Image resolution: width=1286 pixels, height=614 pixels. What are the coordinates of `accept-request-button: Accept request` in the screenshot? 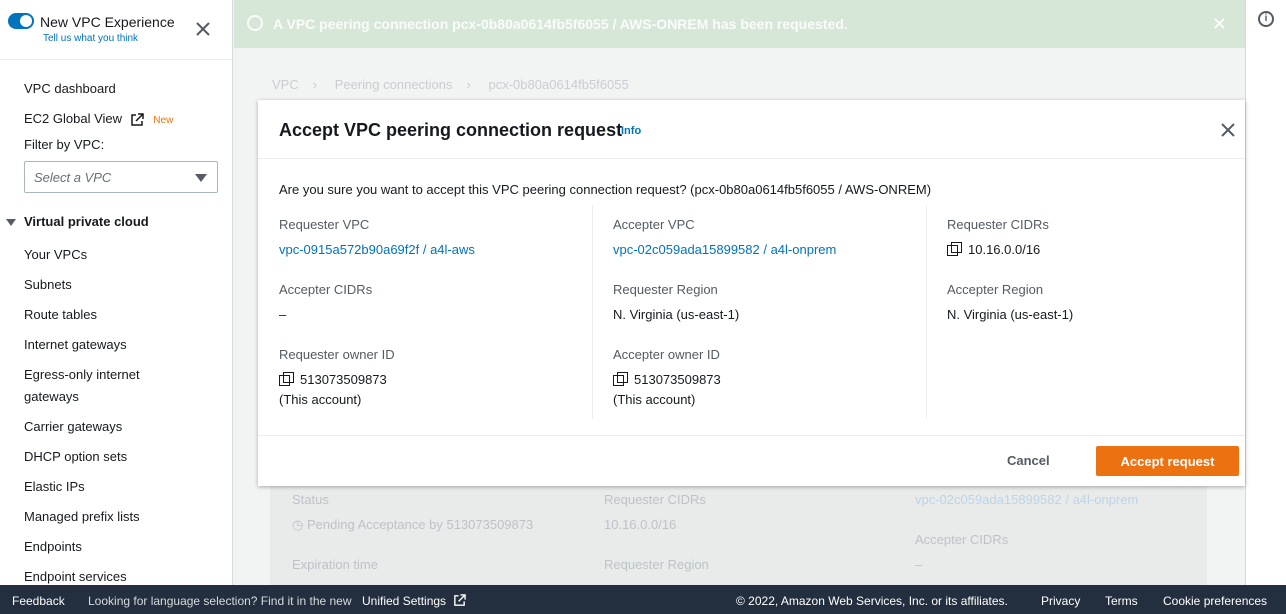 It's located at (1167, 461).